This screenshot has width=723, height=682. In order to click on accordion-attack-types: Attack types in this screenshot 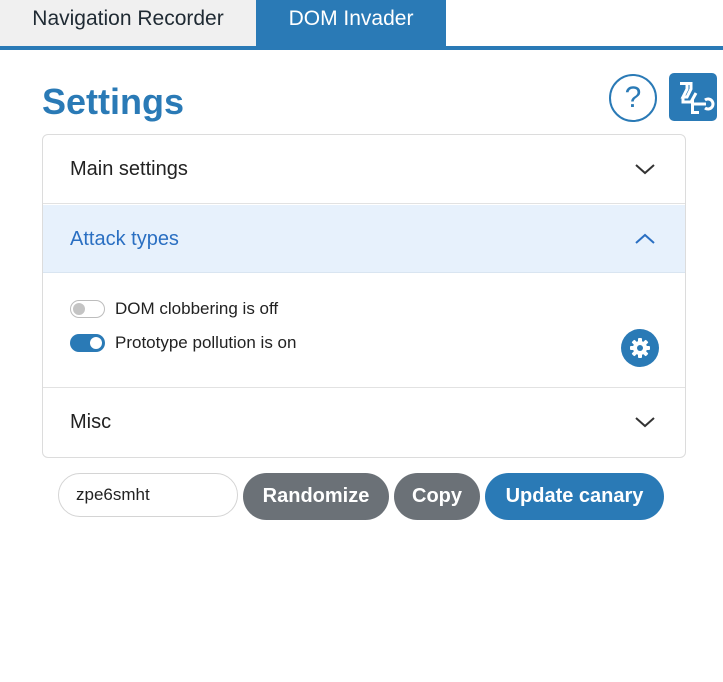, I will do `click(364, 239)`.